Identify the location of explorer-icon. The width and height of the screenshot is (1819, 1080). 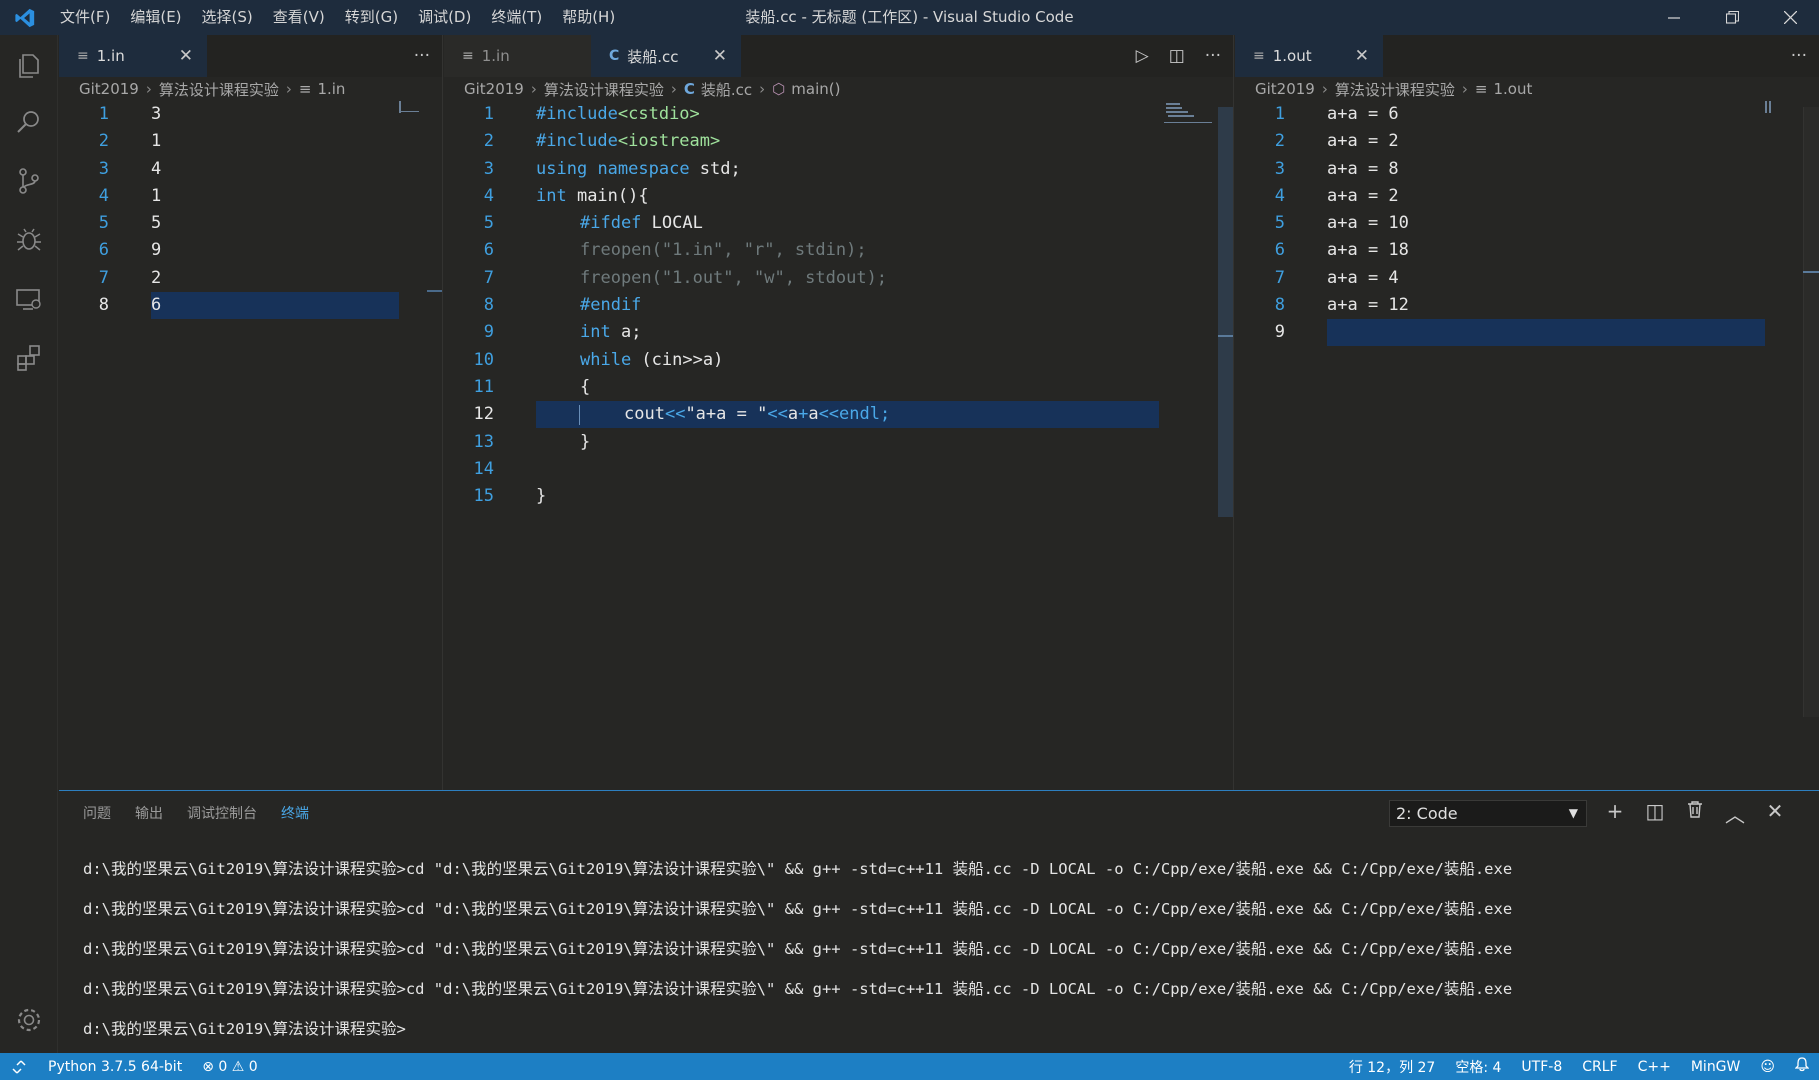
(29, 66).